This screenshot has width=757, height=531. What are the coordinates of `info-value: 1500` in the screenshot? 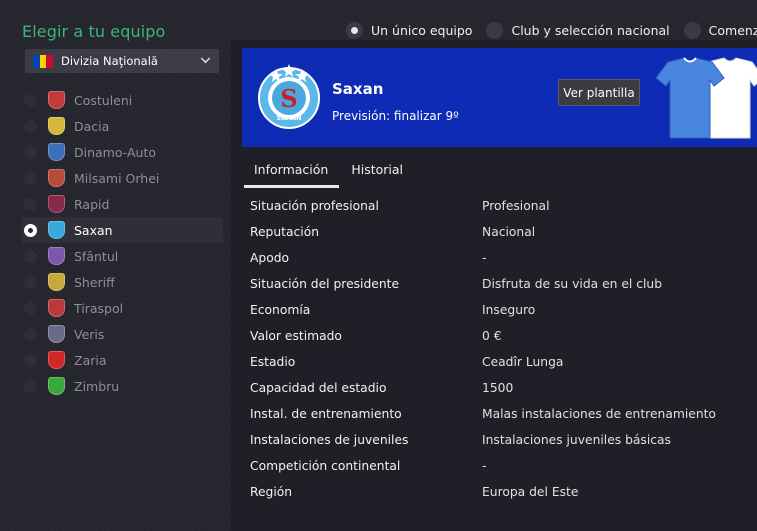 It's located at (498, 388).